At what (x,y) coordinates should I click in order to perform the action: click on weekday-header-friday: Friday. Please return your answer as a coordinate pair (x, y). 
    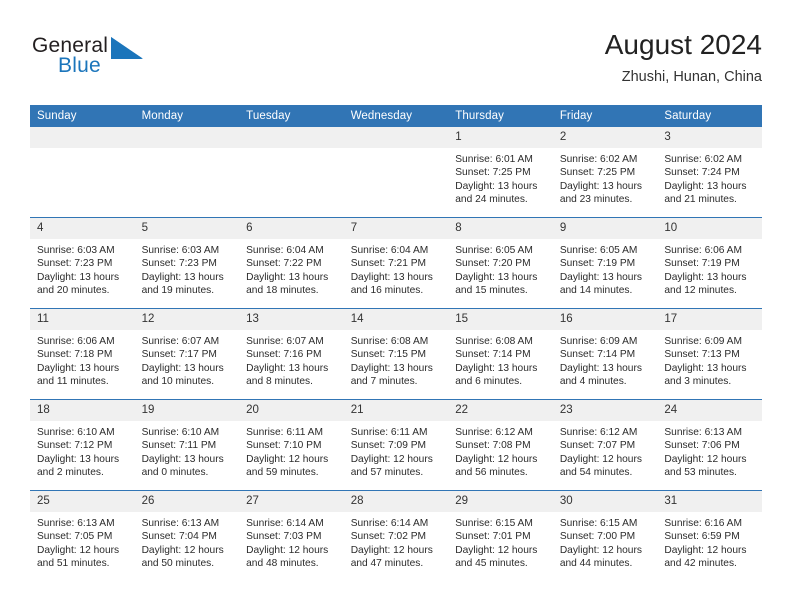
    Looking at the image, I should click on (605, 116).